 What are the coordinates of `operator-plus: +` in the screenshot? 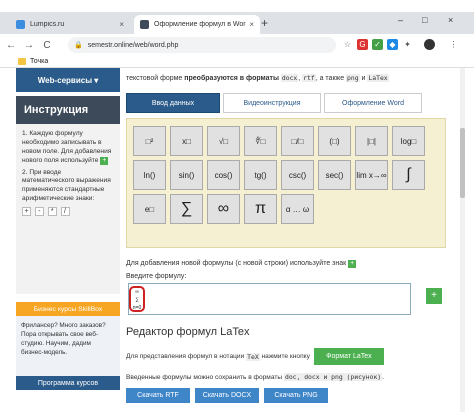 It's located at (26, 212).